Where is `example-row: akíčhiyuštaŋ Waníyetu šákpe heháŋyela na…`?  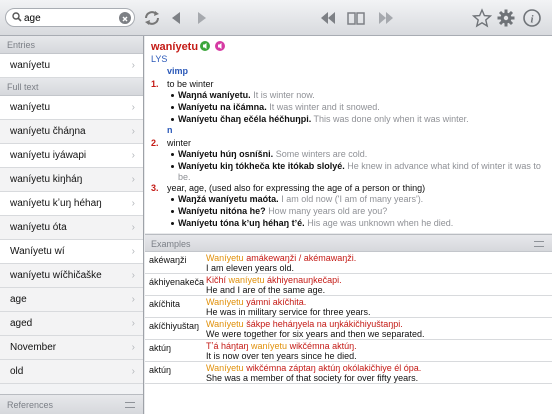
example-row: akíčhiyuštaŋ Waníyetu šákpe heháŋyela na… is located at coordinates (348, 329).